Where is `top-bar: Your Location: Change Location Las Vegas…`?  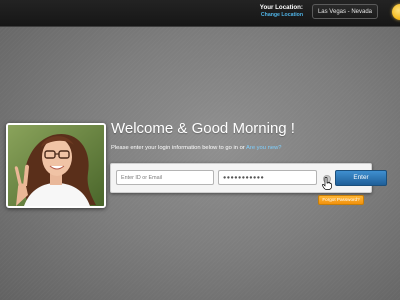 top-bar: Your Location: Change Location Las Vegas… is located at coordinates (200, 13).